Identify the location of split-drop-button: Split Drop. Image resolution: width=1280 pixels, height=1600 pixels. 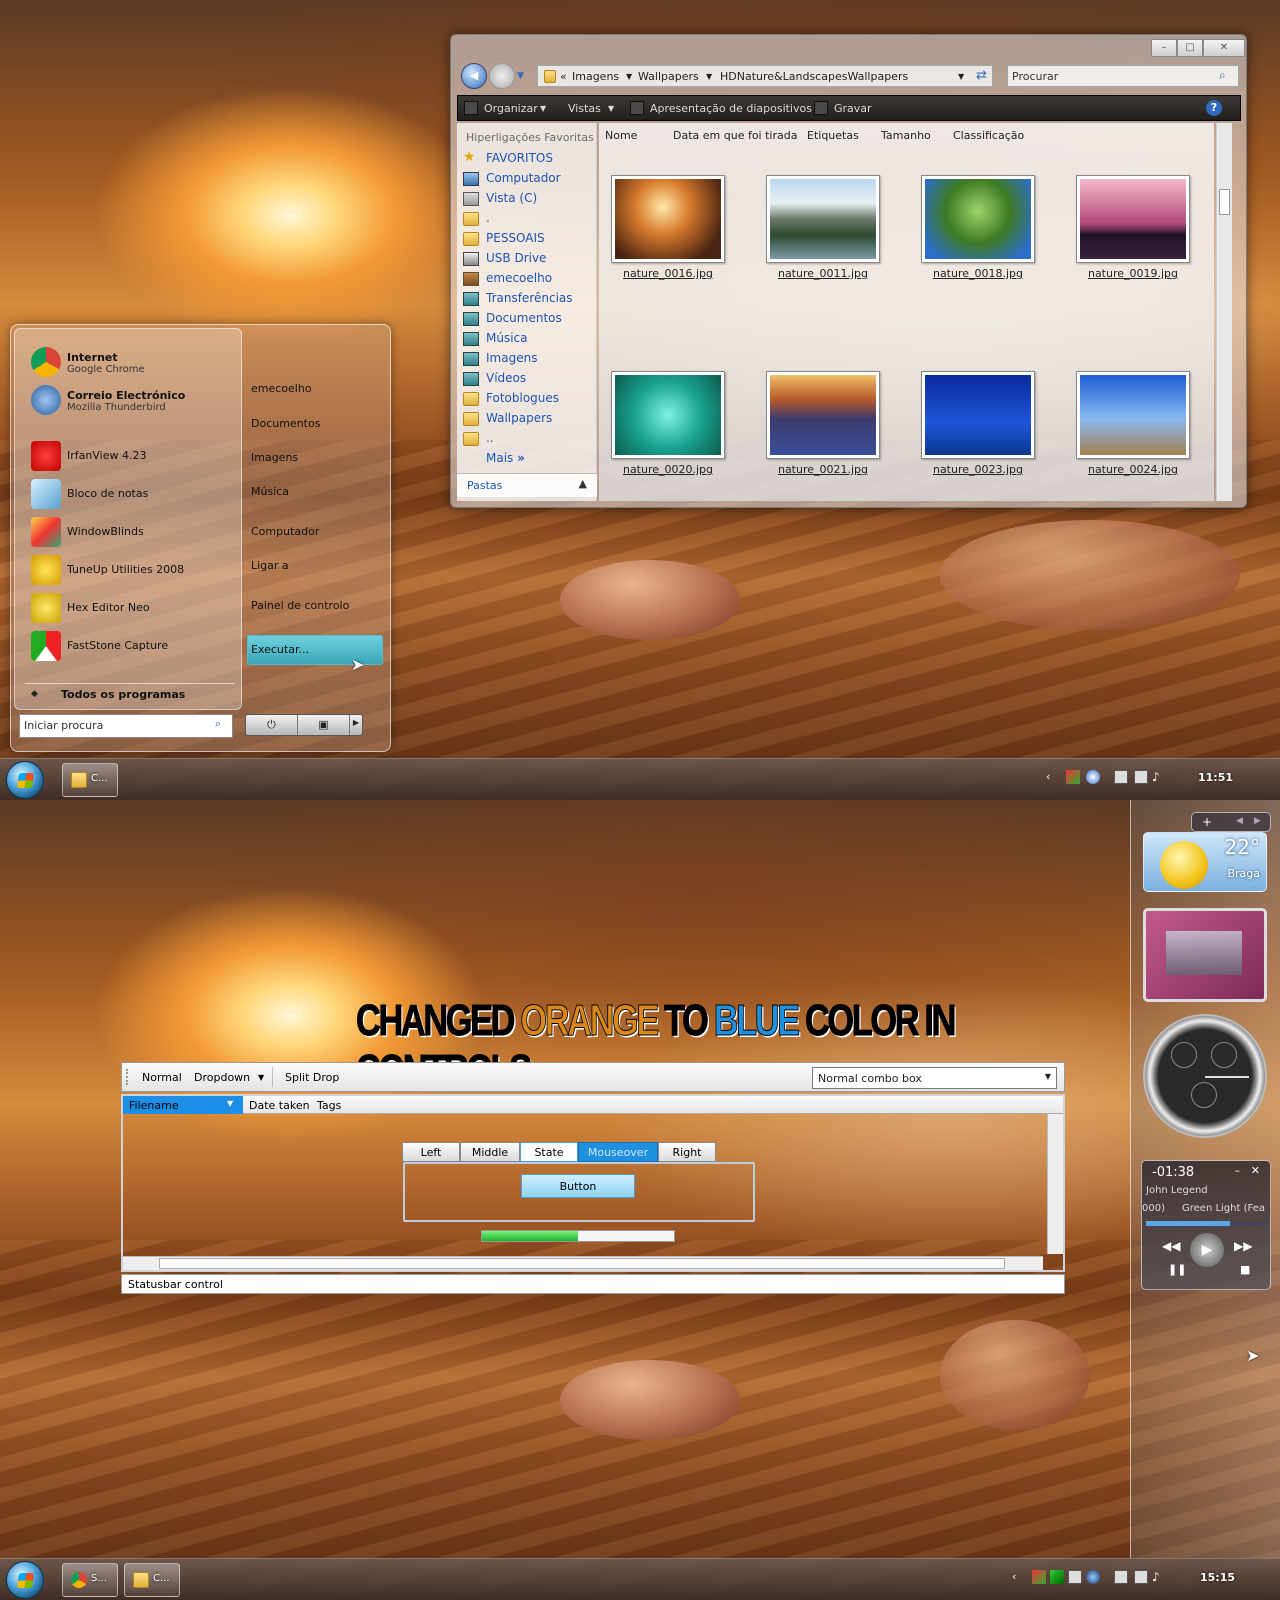
(312, 1077).